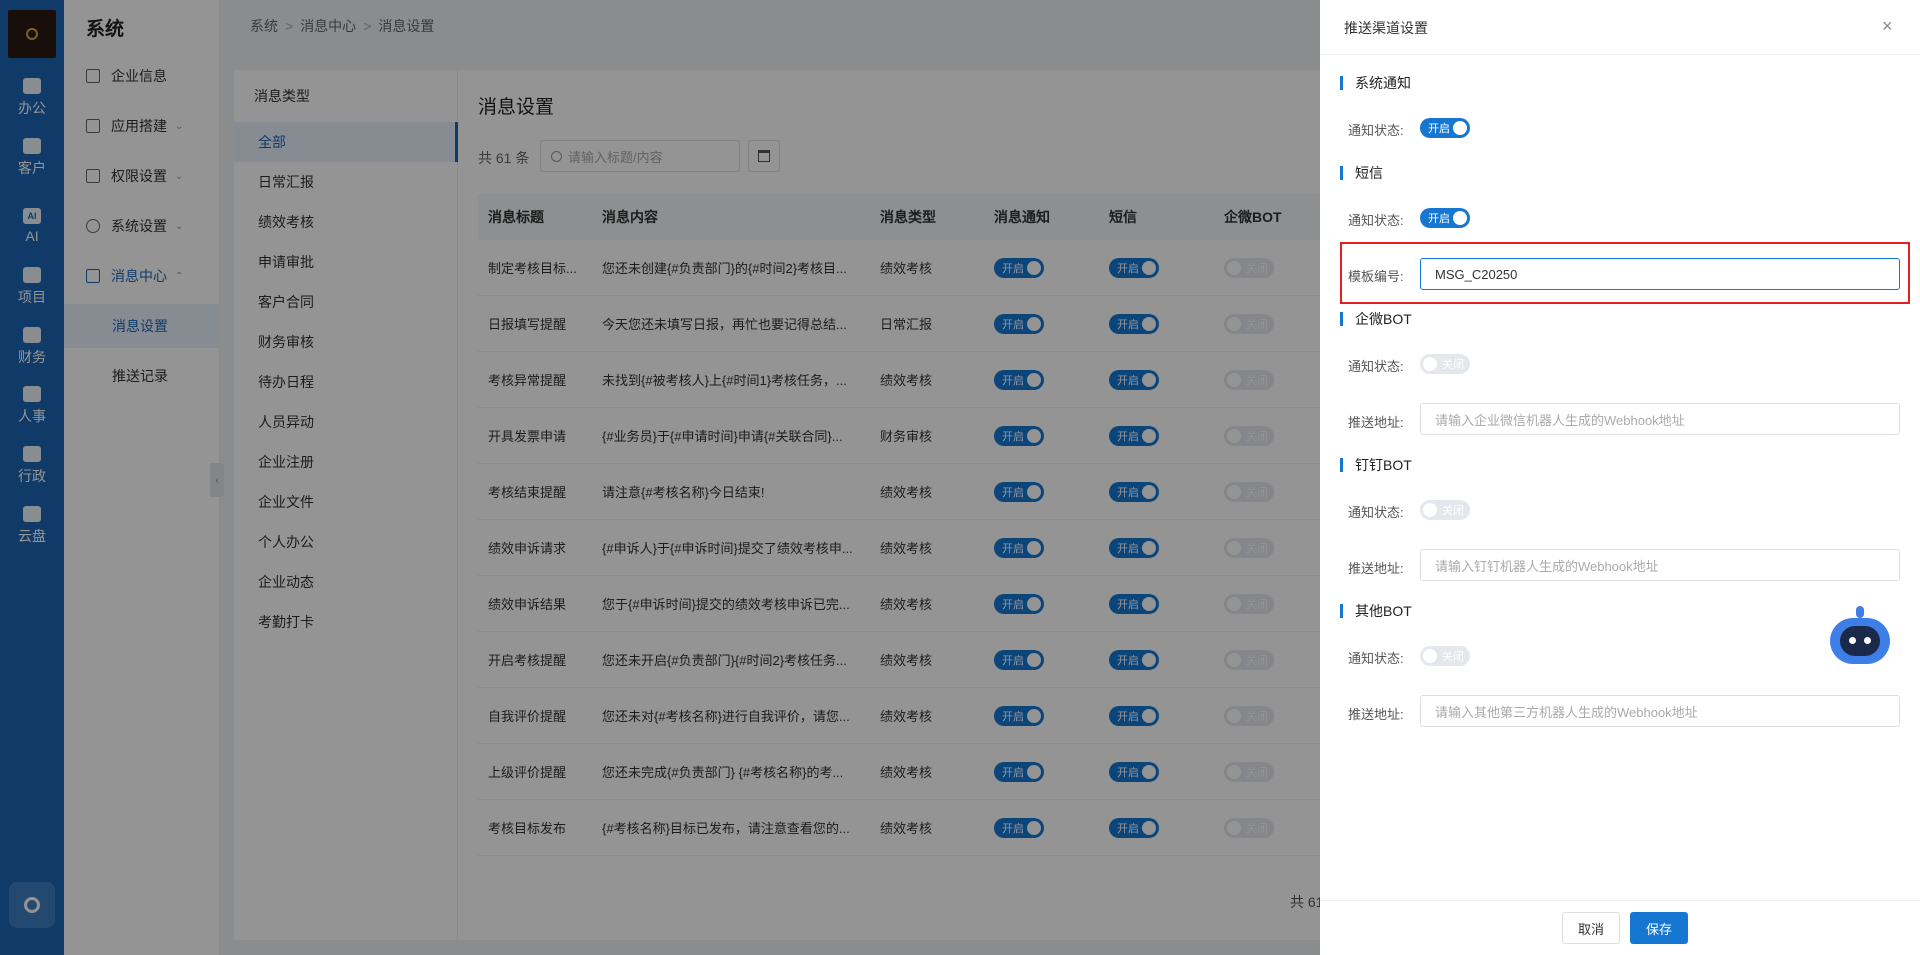 This screenshot has width=1920, height=955. I want to click on robot-face, so click(1860, 641).